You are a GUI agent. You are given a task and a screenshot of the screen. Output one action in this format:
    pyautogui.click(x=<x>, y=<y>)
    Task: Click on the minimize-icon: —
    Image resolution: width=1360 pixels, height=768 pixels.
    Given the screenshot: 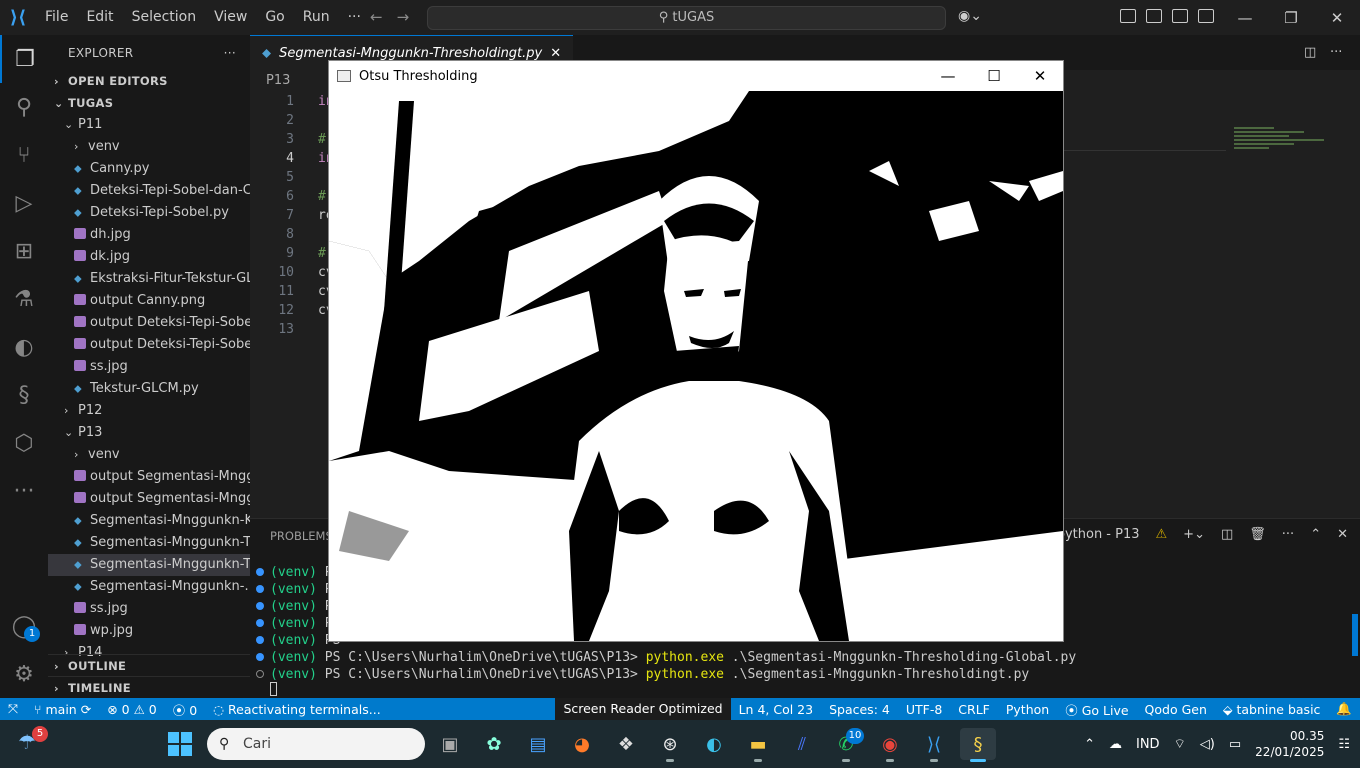 What is the action you would take?
    pyautogui.click(x=1245, y=17)
    